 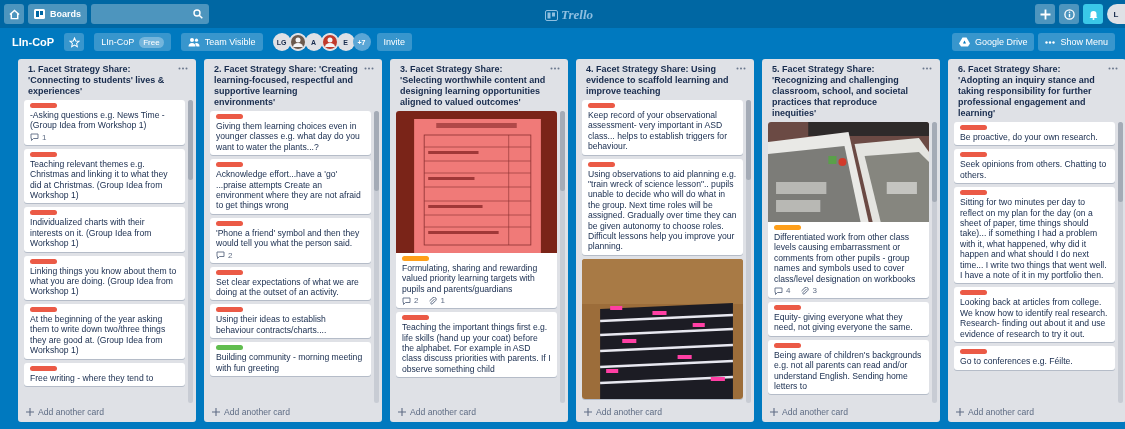 What do you see at coordinates (38, 137) in the screenshot?
I see `comment-count: 1` at bounding box center [38, 137].